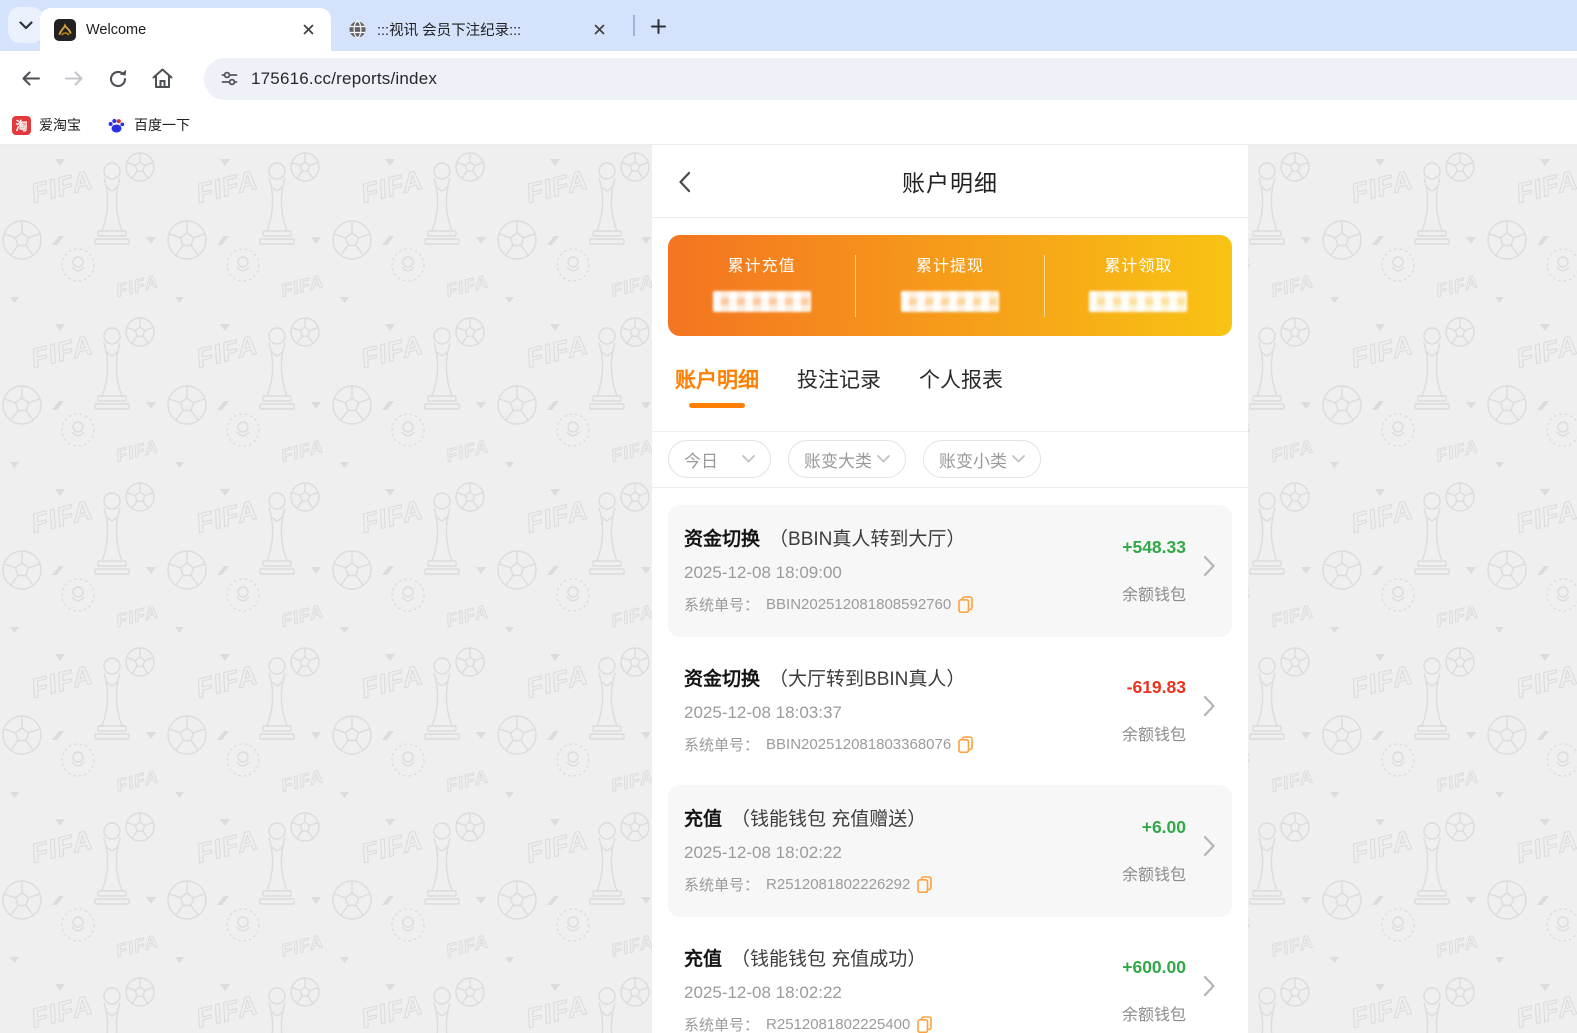 This screenshot has width=1577, height=1033. What do you see at coordinates (829, 819) in the screenshot?
I see `transaction-note: （钱能钱包 充值赠送）` at bounding box center [829, 819].